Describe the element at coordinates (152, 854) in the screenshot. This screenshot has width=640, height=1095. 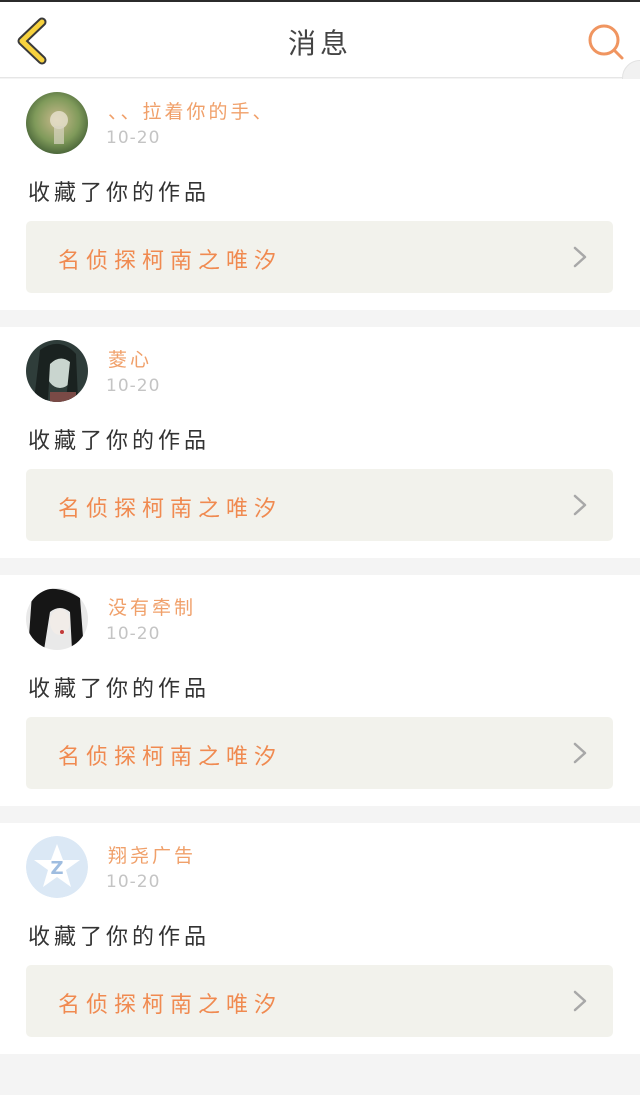
I see `username: 翔尧广告` at that location.